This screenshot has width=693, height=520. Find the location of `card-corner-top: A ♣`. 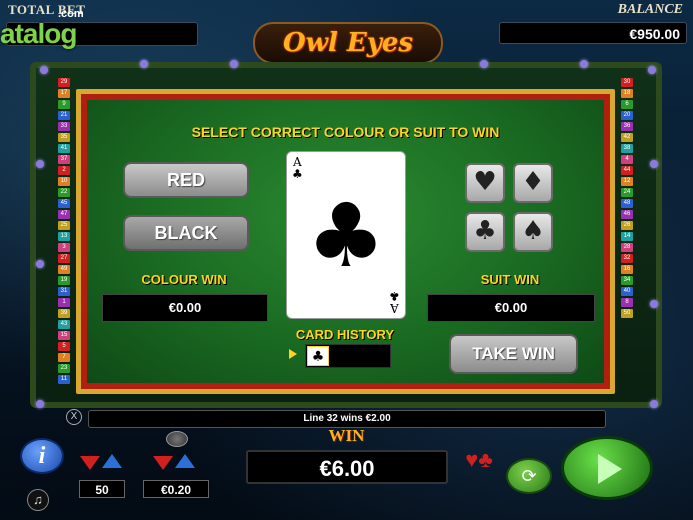

card-corner-top: A ♣ is located at coordinates (297, 168).